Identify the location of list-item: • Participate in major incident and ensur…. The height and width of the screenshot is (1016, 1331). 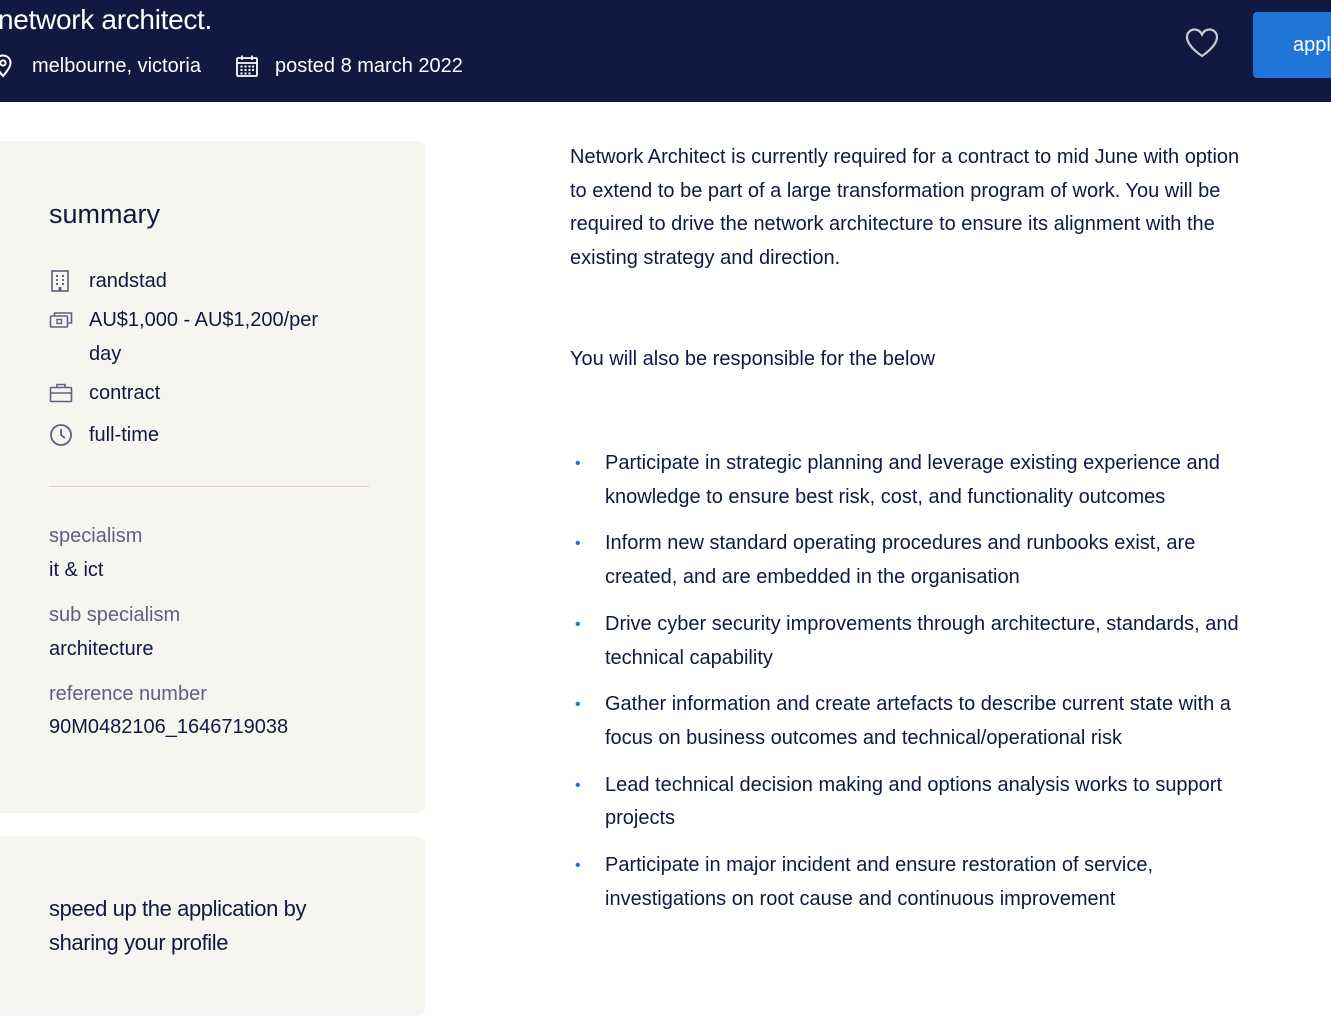
(915, 882).